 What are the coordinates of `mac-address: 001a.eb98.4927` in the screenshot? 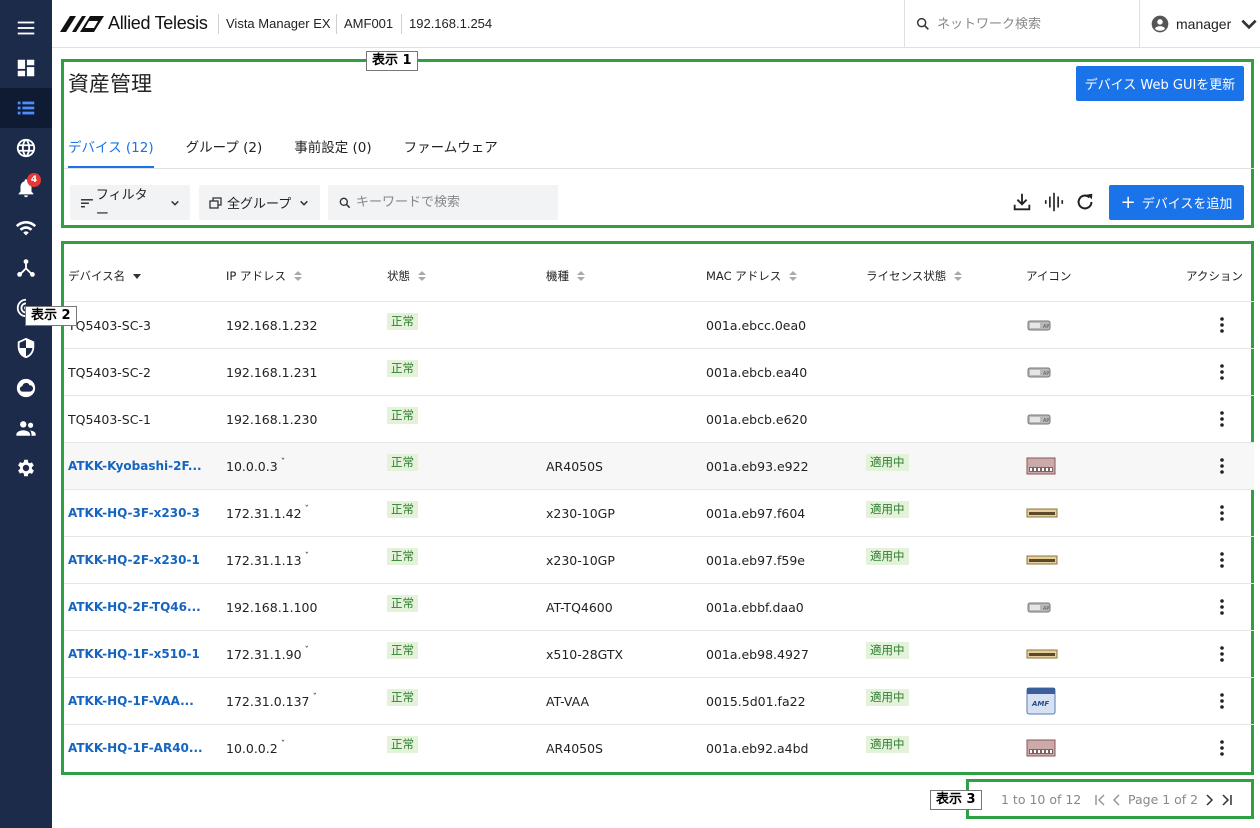 It's located at (757, 654).